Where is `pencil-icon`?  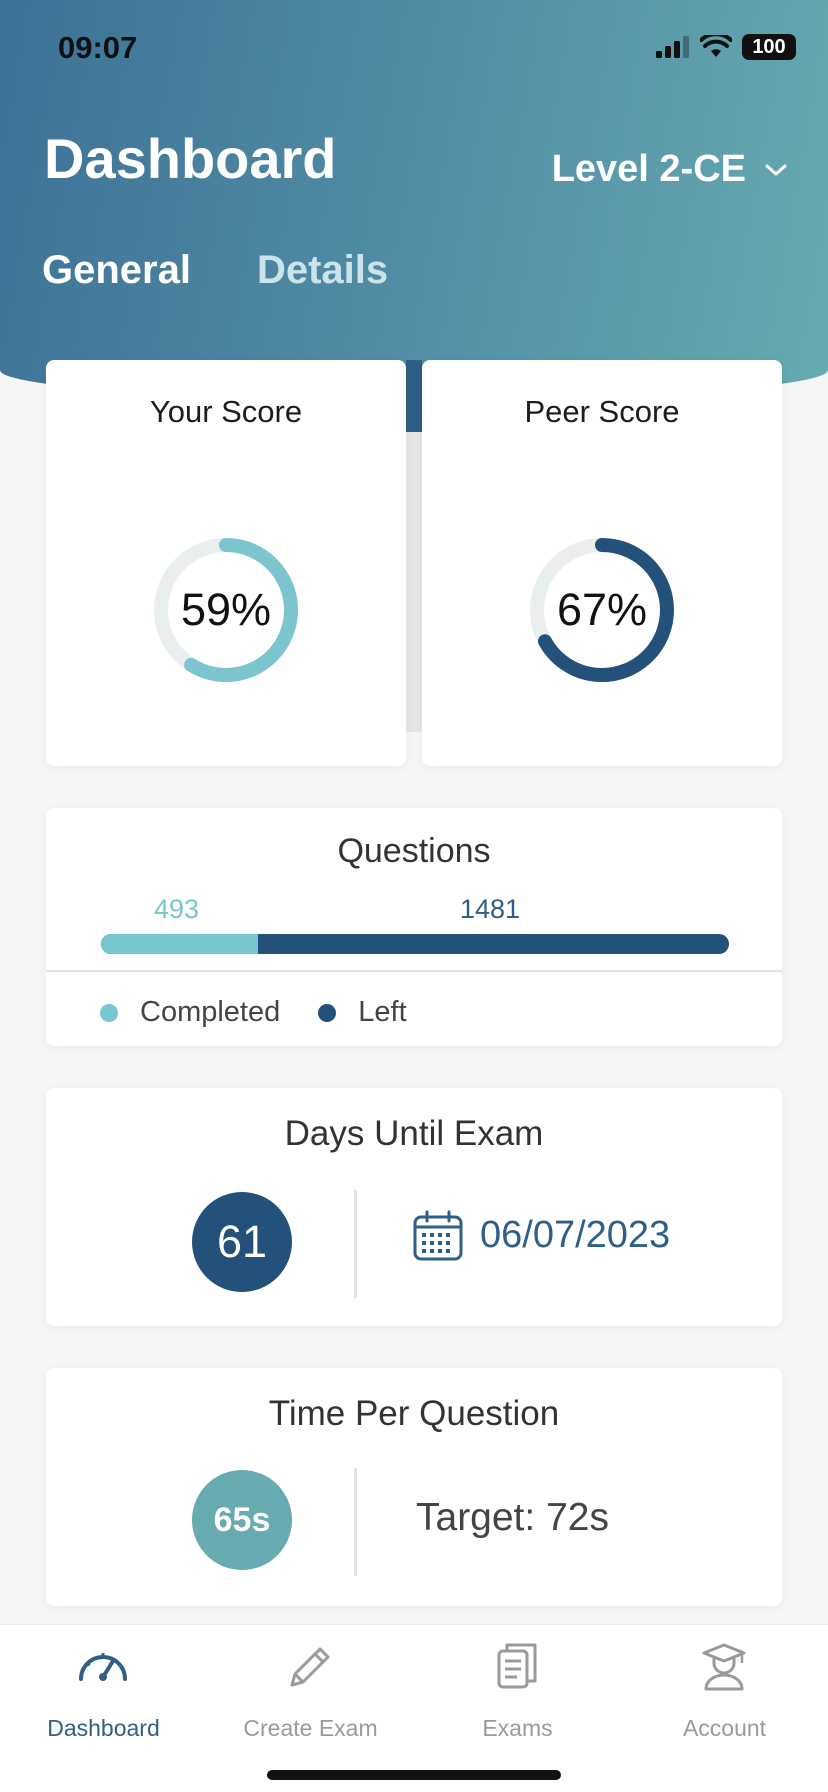 pencil-icon is located at coordinates (310, 1667).